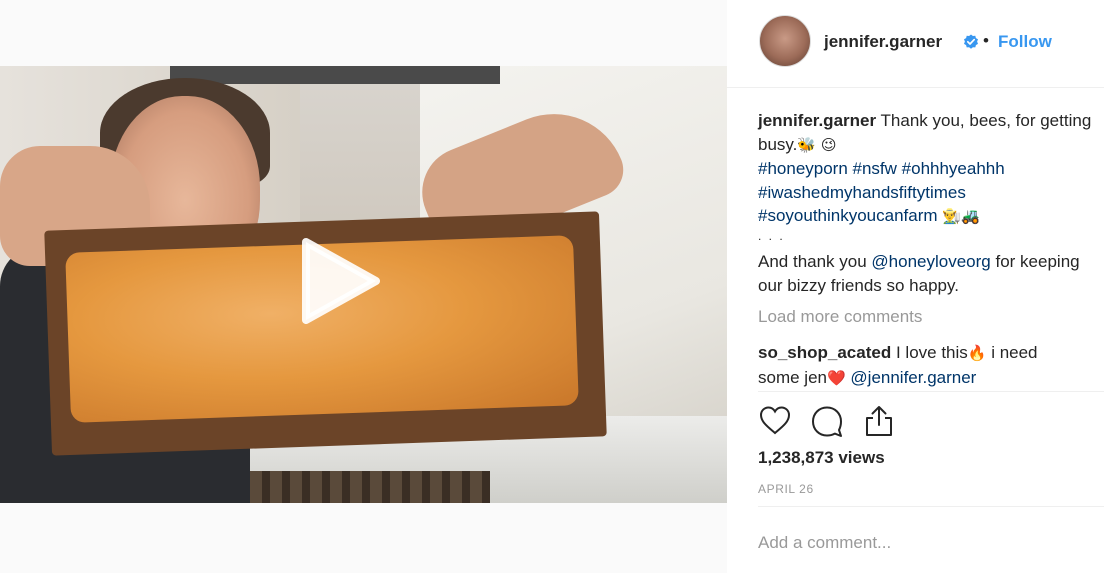 Image resolution: width=1104 pixels, height=573 pixels. I want to click on verified-badge-icon, so click(971, 41).